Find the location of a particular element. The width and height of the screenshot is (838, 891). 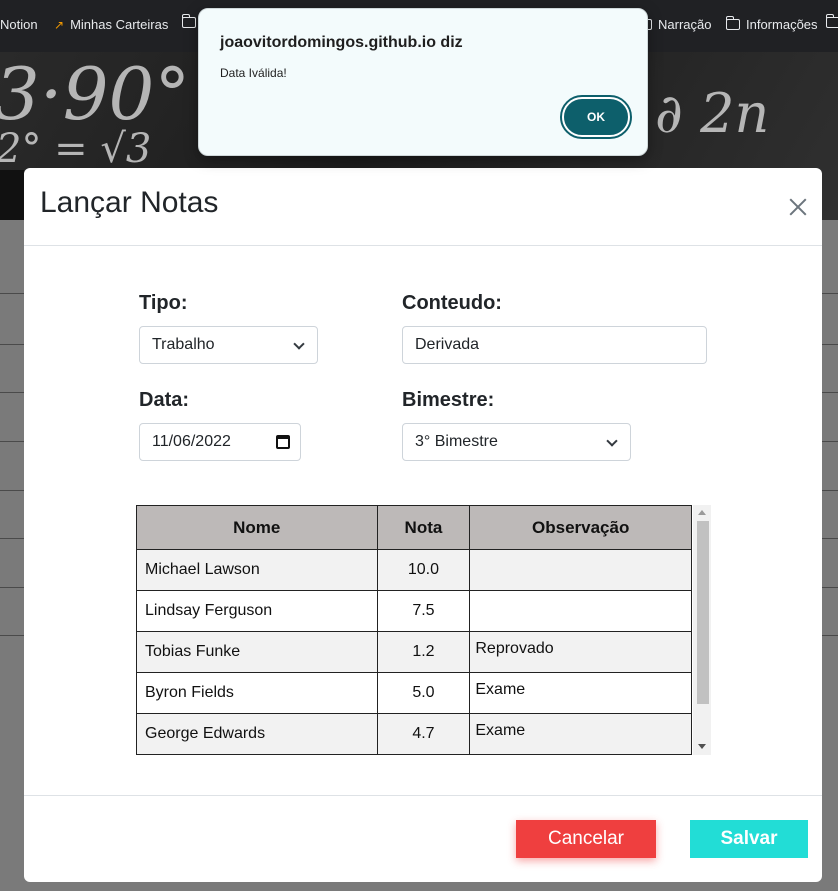

cell-nota: 1.2 is located at coordinates (423, 652).